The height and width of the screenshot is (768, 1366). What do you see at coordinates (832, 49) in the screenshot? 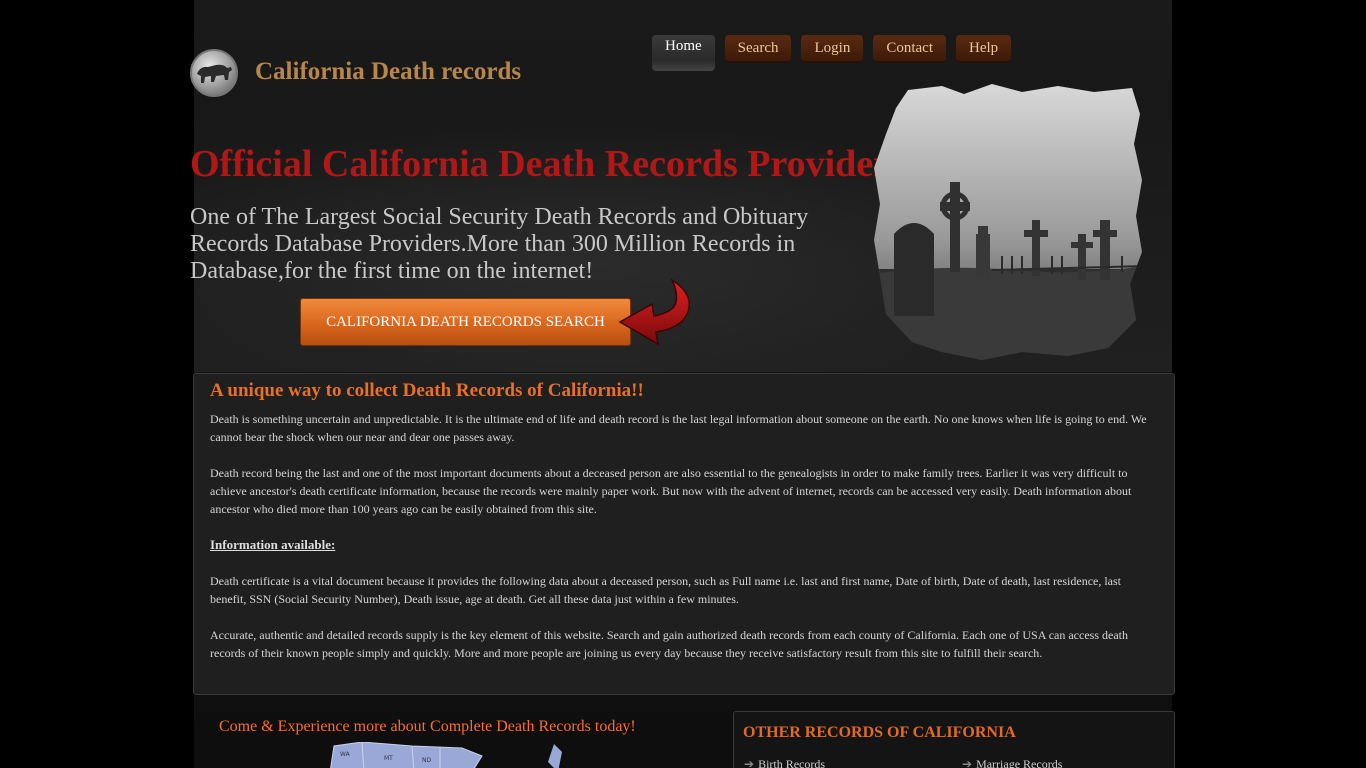
I see `nav-login: Login` at bounding box center [832, 49].